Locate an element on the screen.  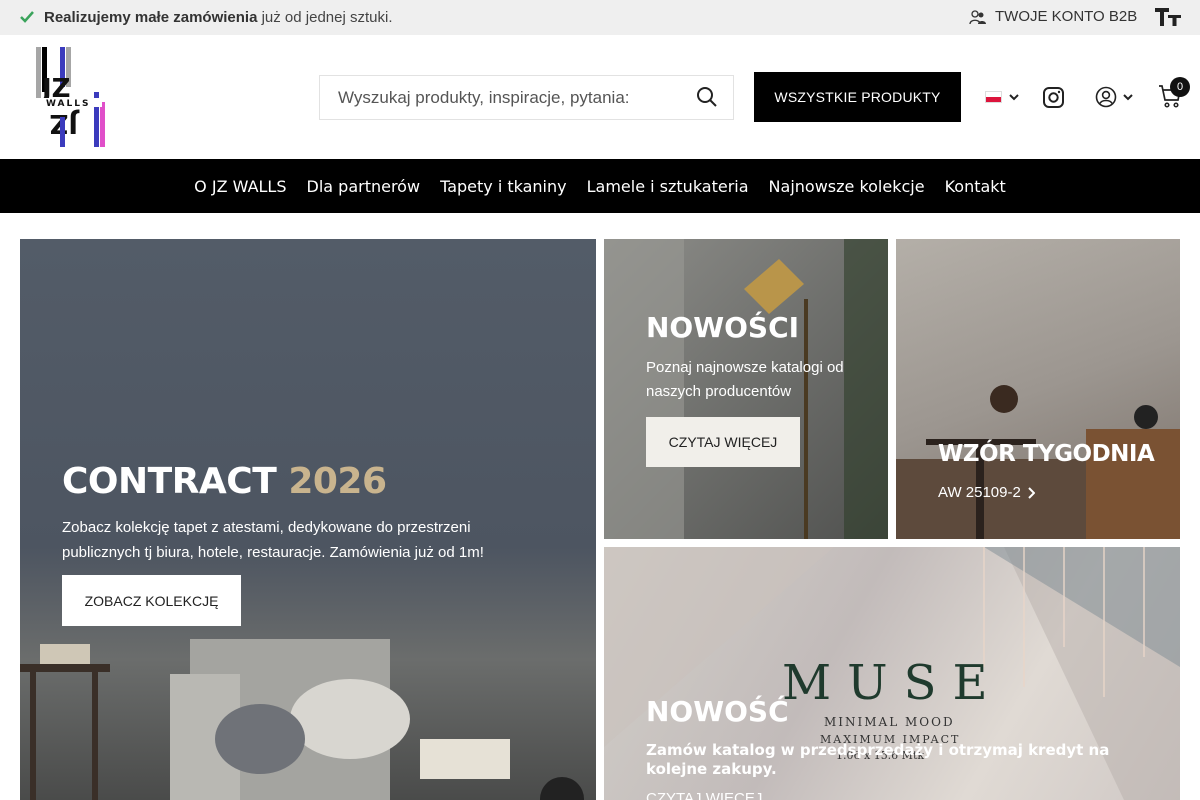
chevron-right-icon is located at coordinates (1031, 492).